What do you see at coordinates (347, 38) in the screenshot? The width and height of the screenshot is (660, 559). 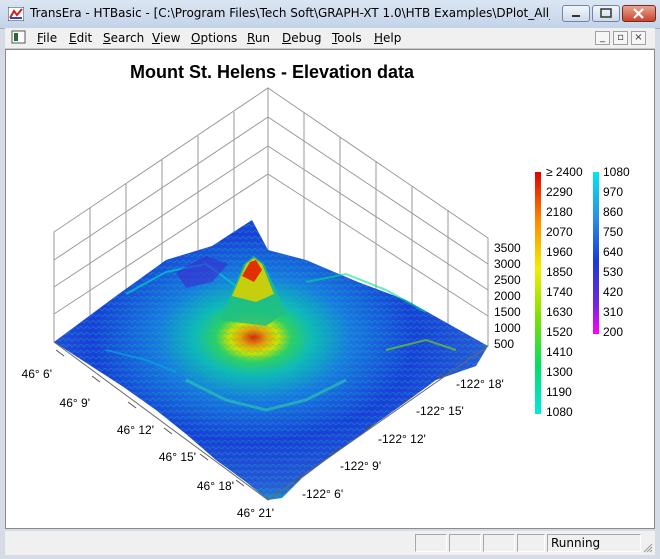 I see `menu-tools: Tools` at bounding box center [347, 38].